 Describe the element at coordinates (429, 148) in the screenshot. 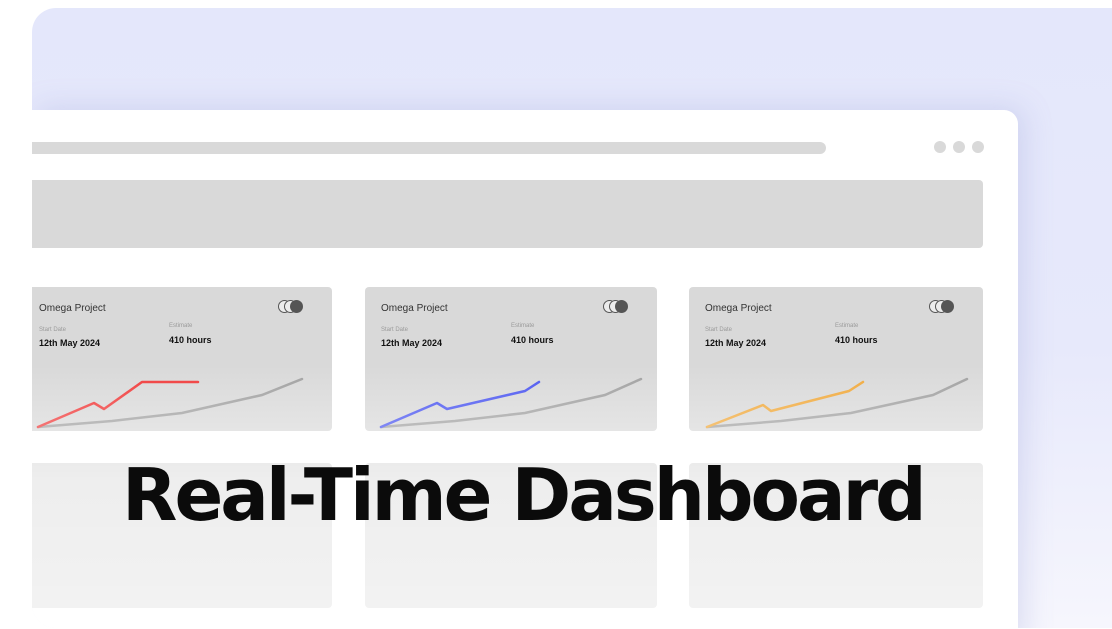

I see `address-bar-placeholder` at that location.